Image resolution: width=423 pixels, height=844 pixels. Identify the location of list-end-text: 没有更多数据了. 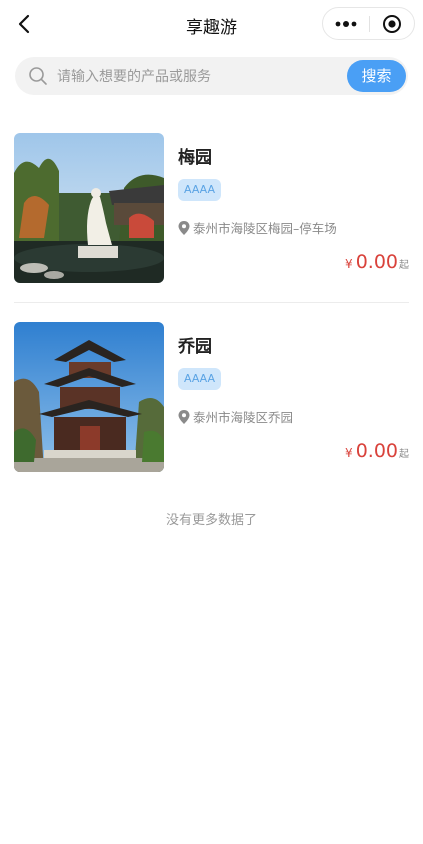
(211, 520).